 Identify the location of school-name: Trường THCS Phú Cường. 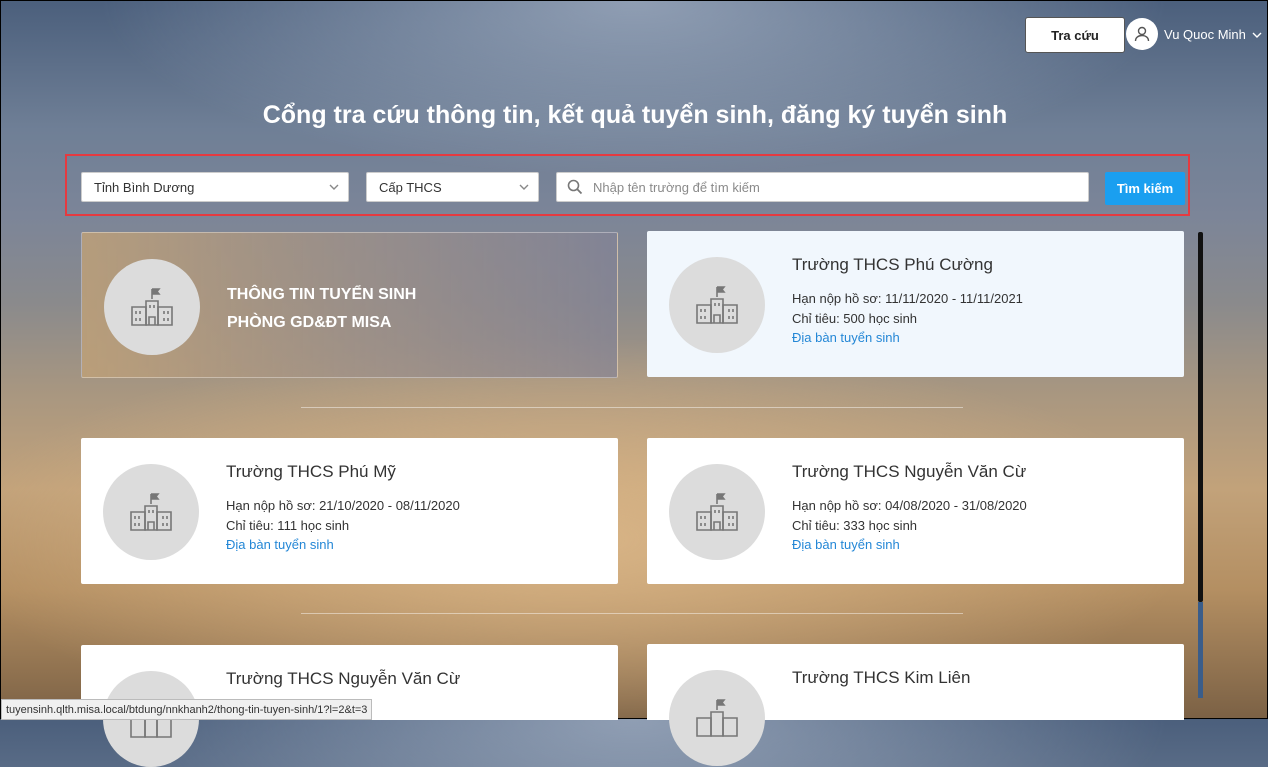
(892, 264).